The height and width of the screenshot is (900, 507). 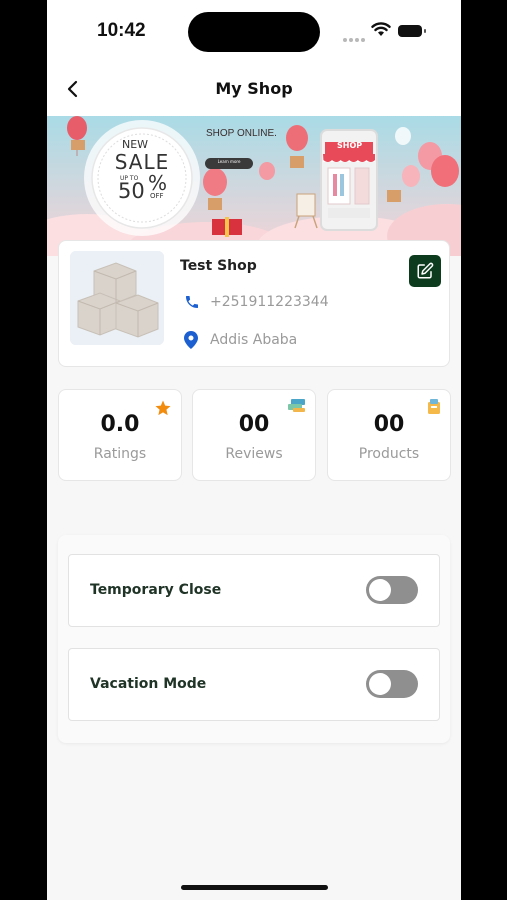 What do you see at coordinates (117, 298) in the screenshot?
I see `shop-image` at bounding box center [117, 298].